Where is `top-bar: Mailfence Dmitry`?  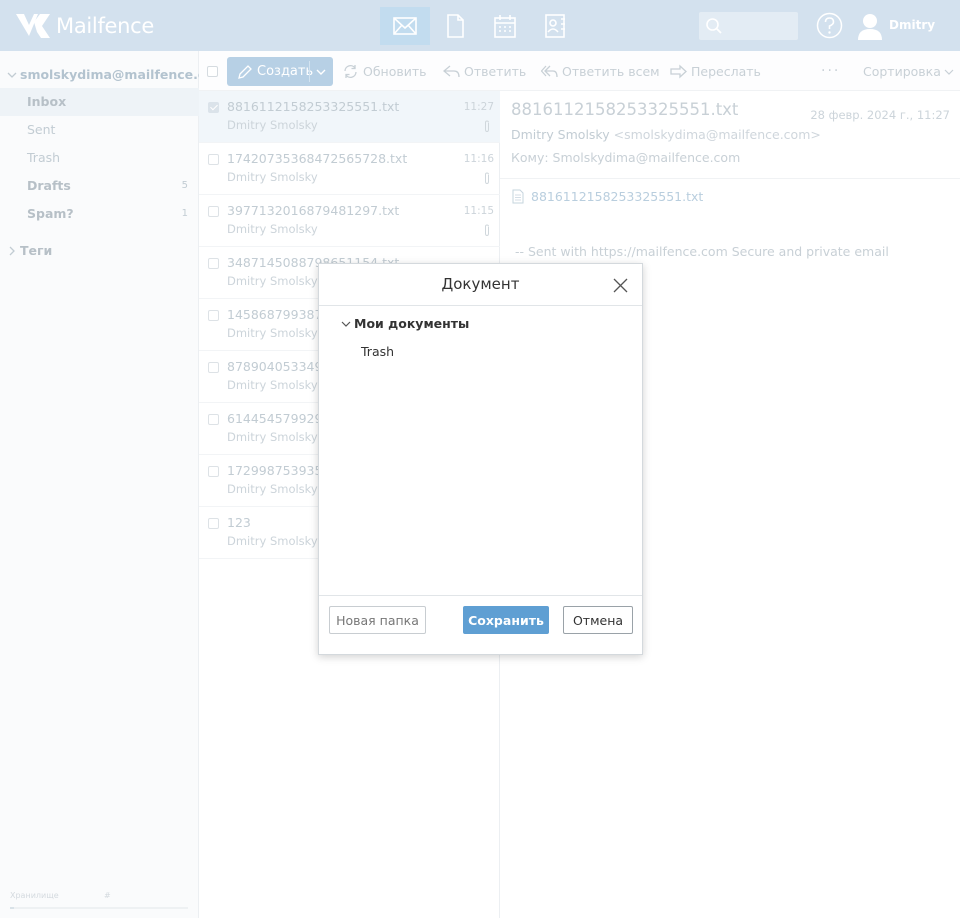 top-bar: Mailfence Dmitry is located at coordinates (480, 25).